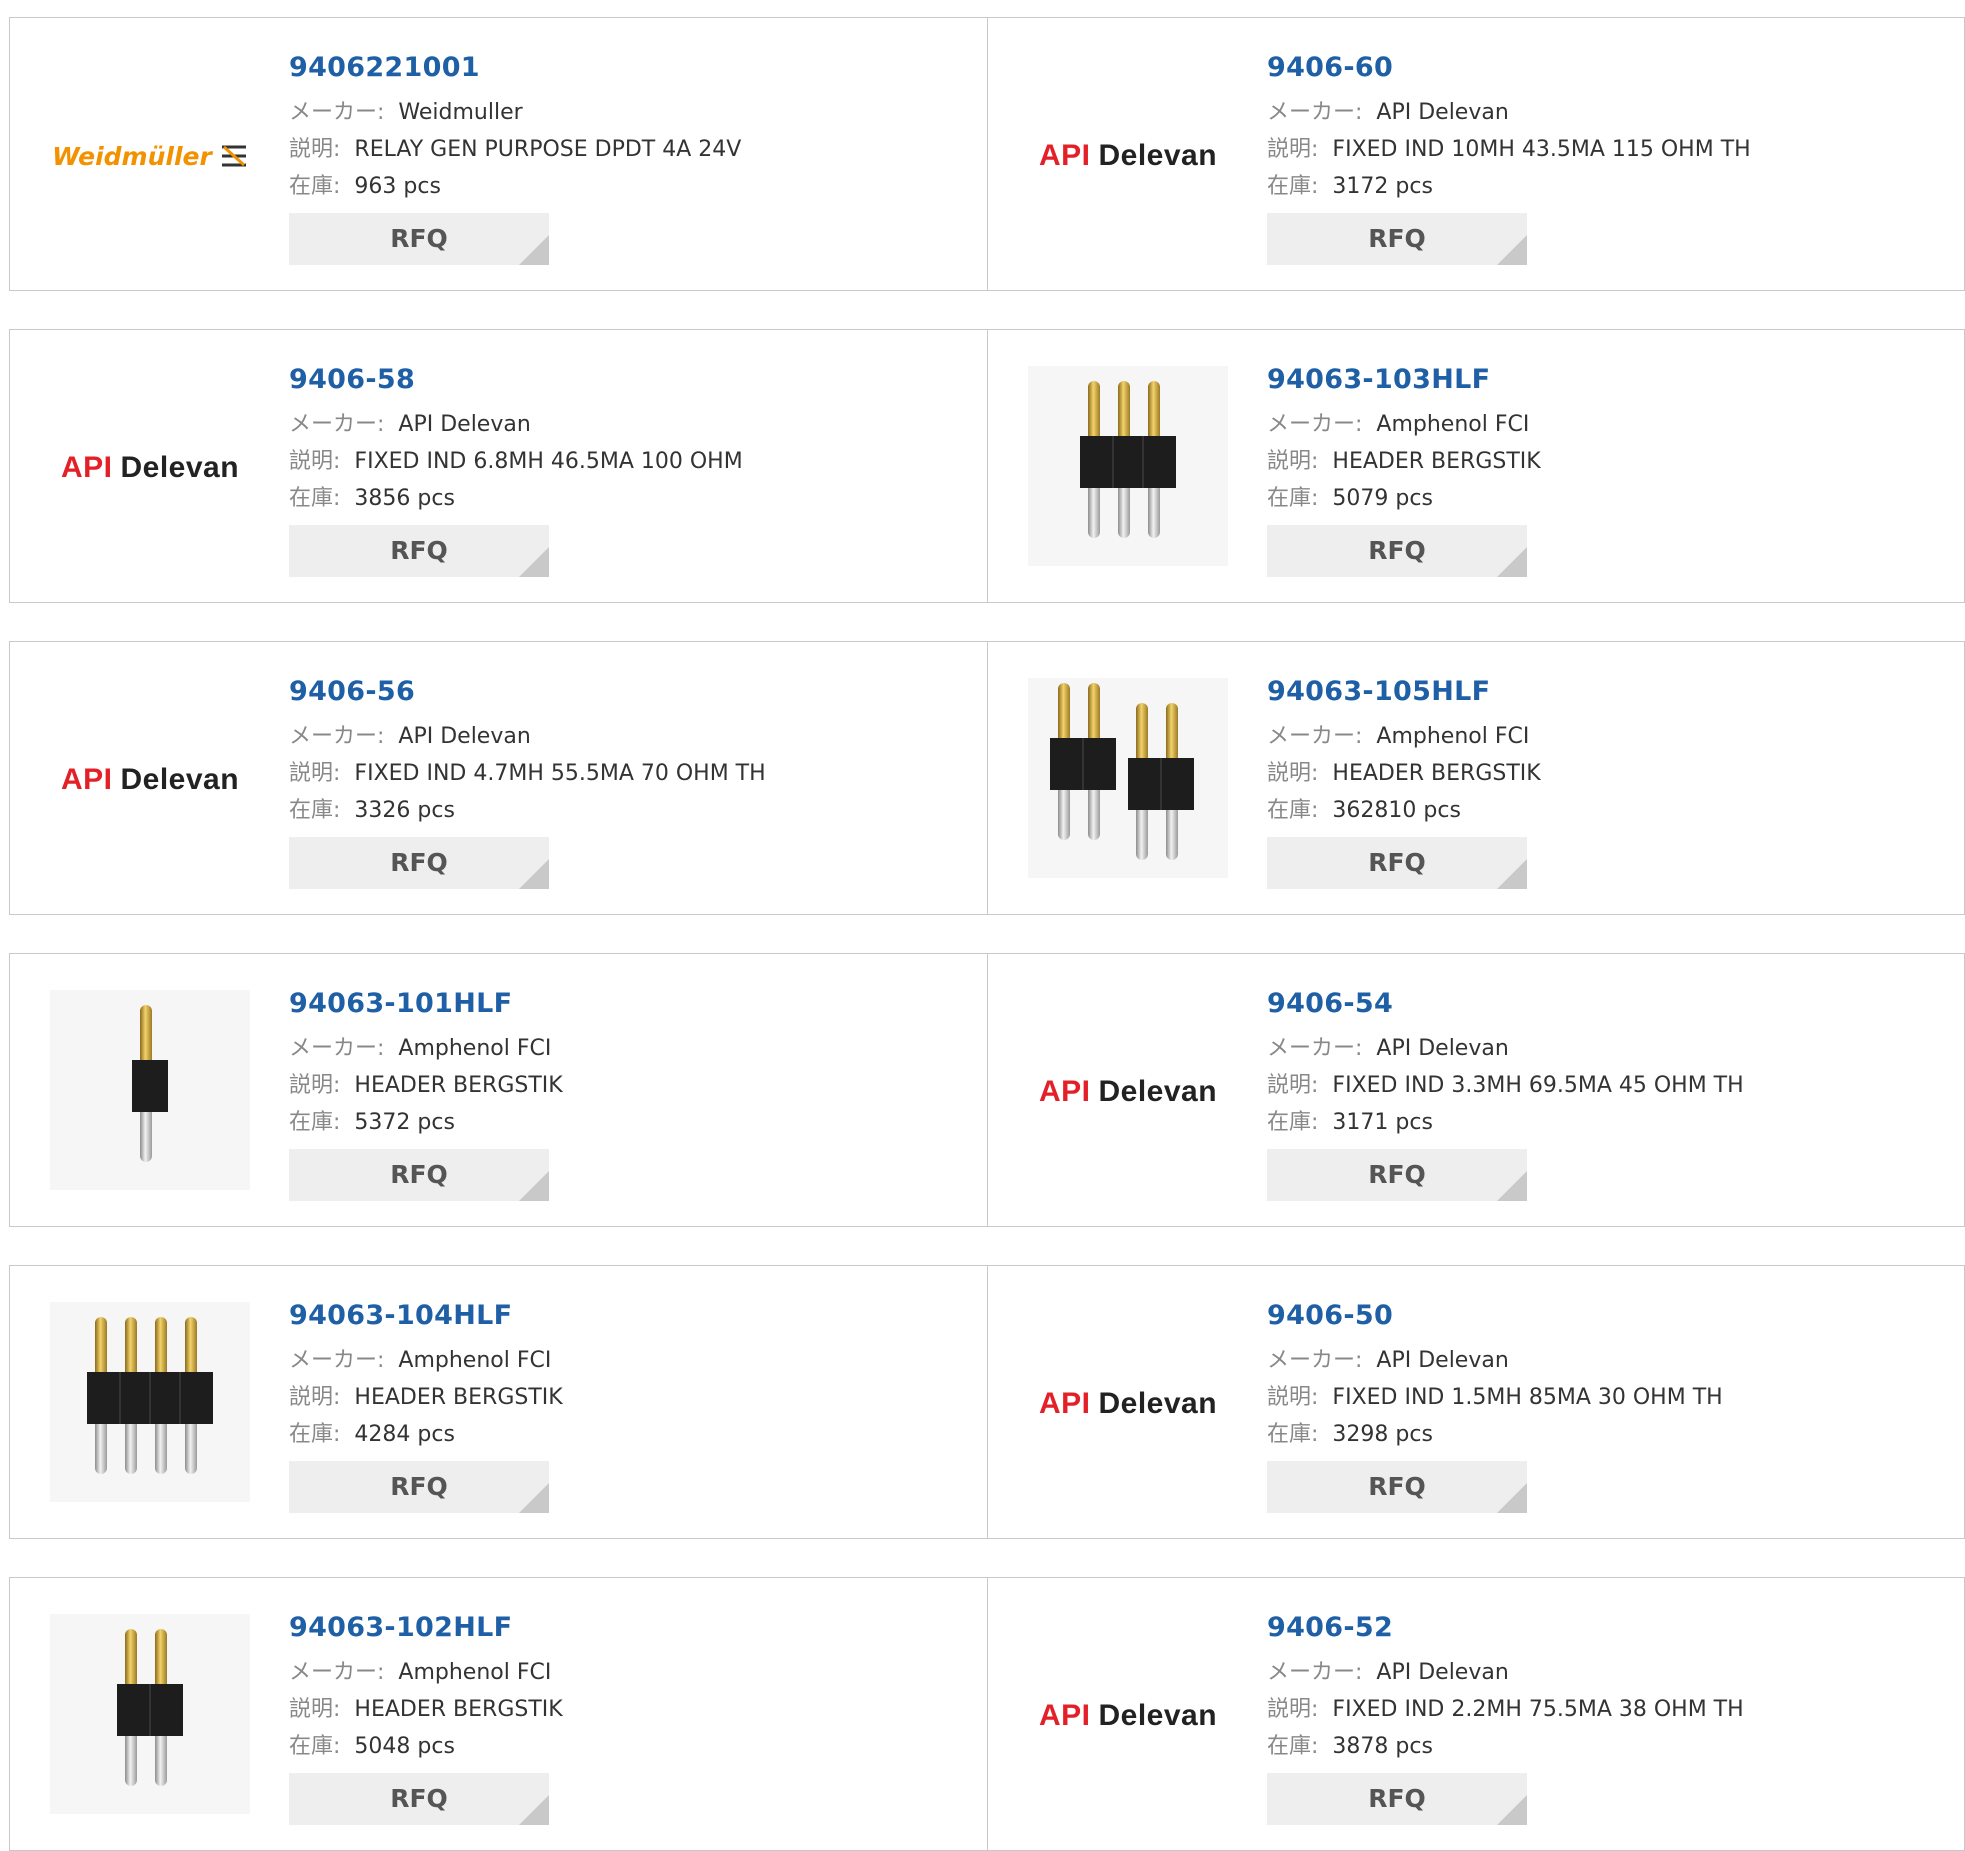 The image size is (1965, 1851). What do you see at coordinates (527, 692) in the screenshot?
I see `part-number-link: 9406-56` at bounding box center [527, 692].